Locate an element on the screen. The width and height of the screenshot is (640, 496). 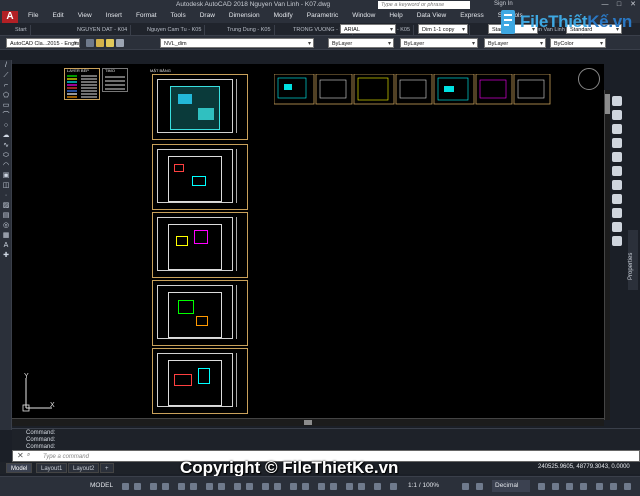
dynamic-ucs-icon is located at coordinates (277, 486).